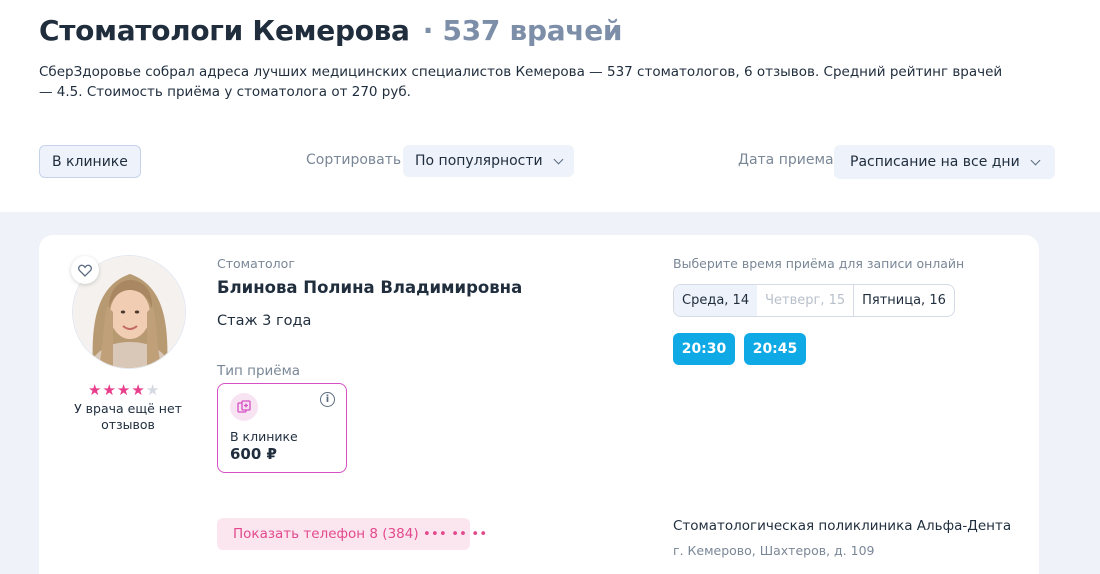 The width and height of the screenshot is (1100, 574). Describe the element at coordinates (244, 407) in the screenshot. I see `clinic-icon` at that location.